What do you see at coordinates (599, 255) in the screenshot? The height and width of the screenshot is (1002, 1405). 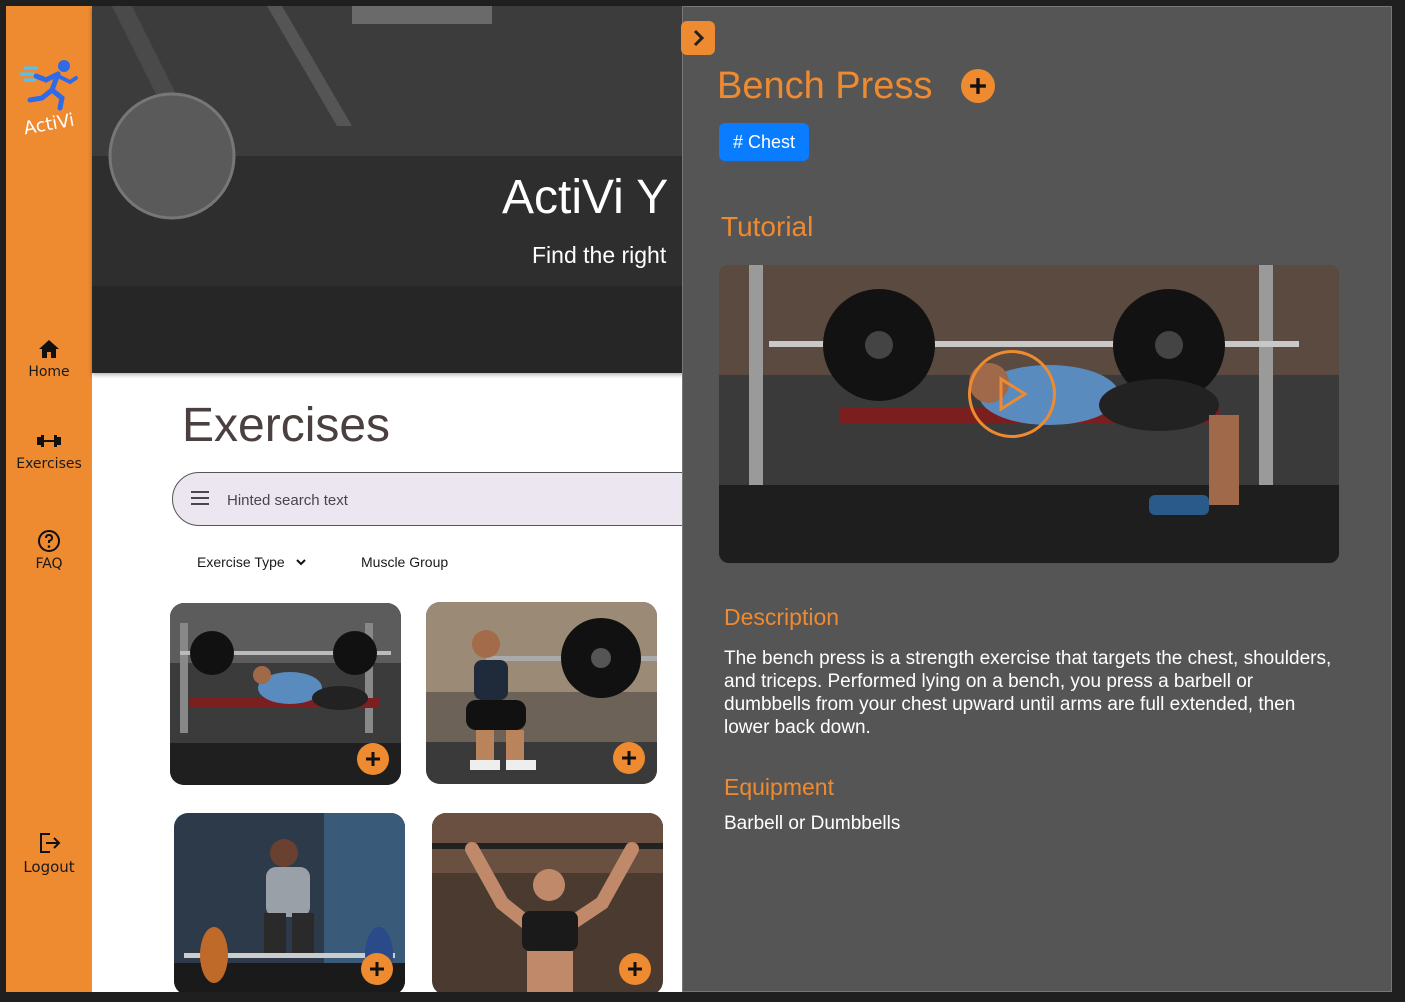 I see `hero-subtitle: Find the right` at bounding box center [599, 255].